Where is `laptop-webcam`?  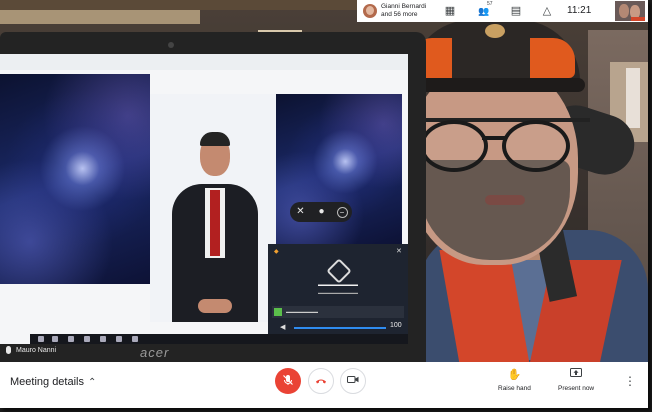 laptop-webcam is located at coordinates (171, 45).